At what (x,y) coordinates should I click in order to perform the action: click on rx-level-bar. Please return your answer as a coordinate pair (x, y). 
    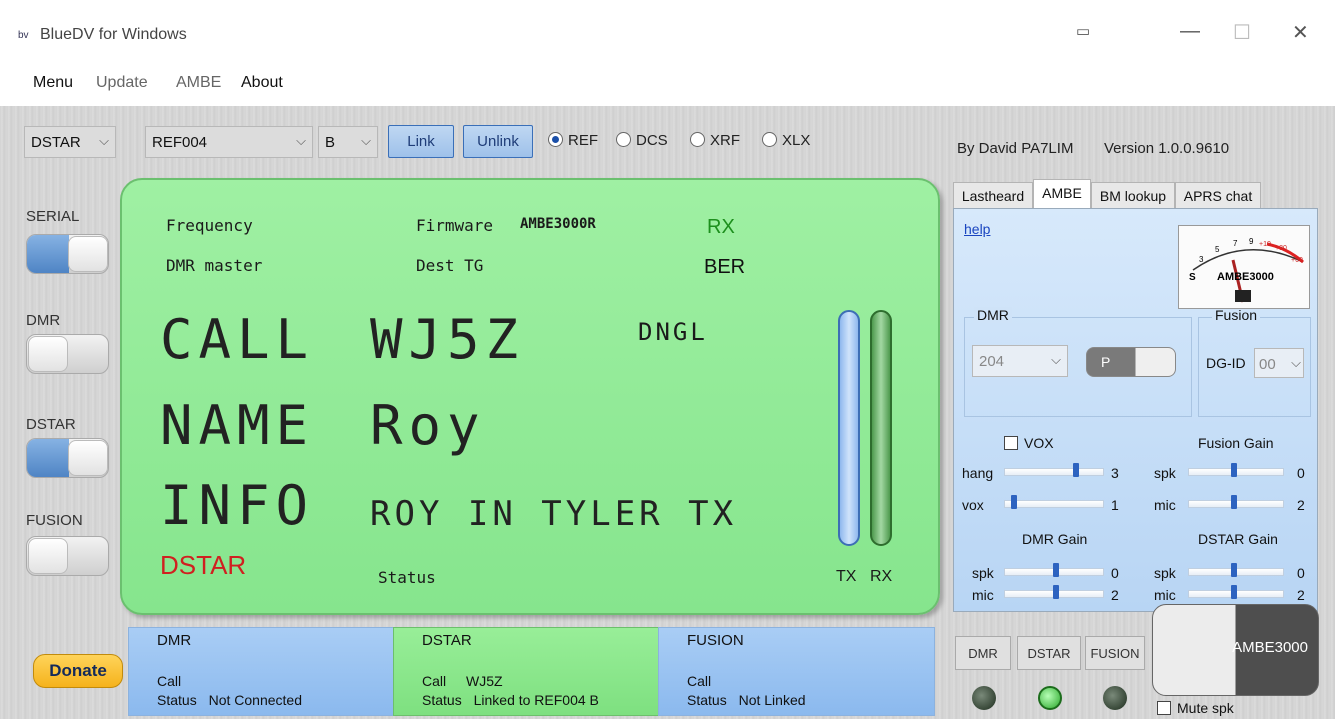
    Looking at the image, I should click on (881, 428).